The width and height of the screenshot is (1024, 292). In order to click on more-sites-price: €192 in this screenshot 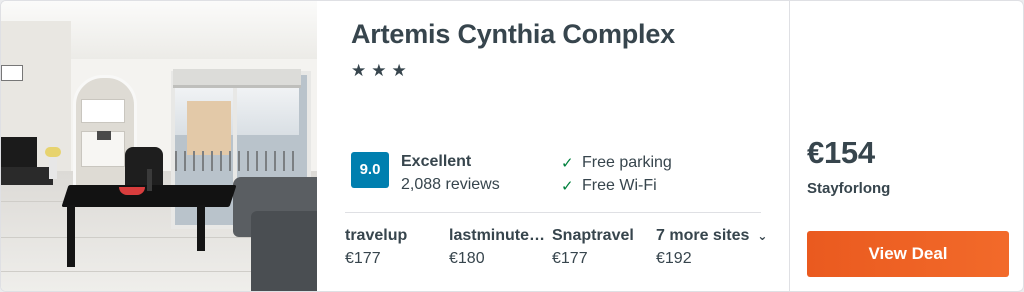, I will do `click(674, 258)`.